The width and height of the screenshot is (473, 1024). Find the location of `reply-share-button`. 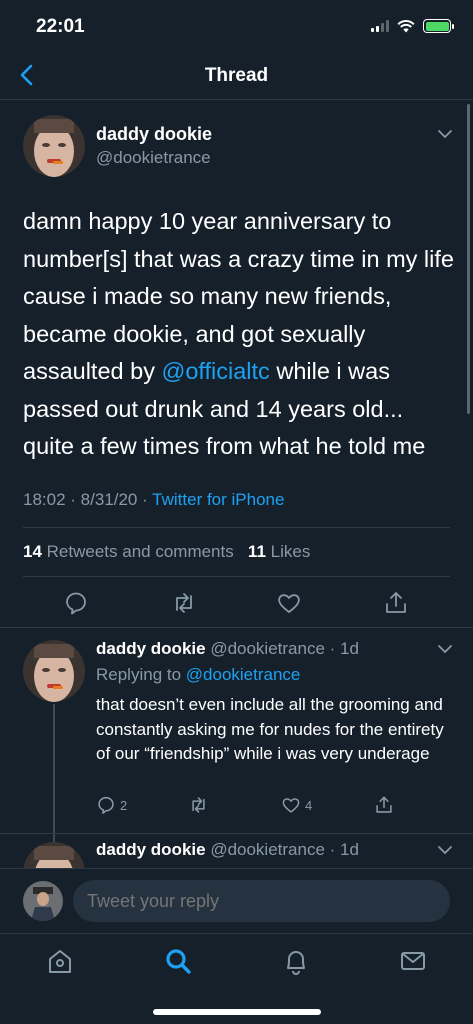

reply-share-button is located at coordinates (384, 805).